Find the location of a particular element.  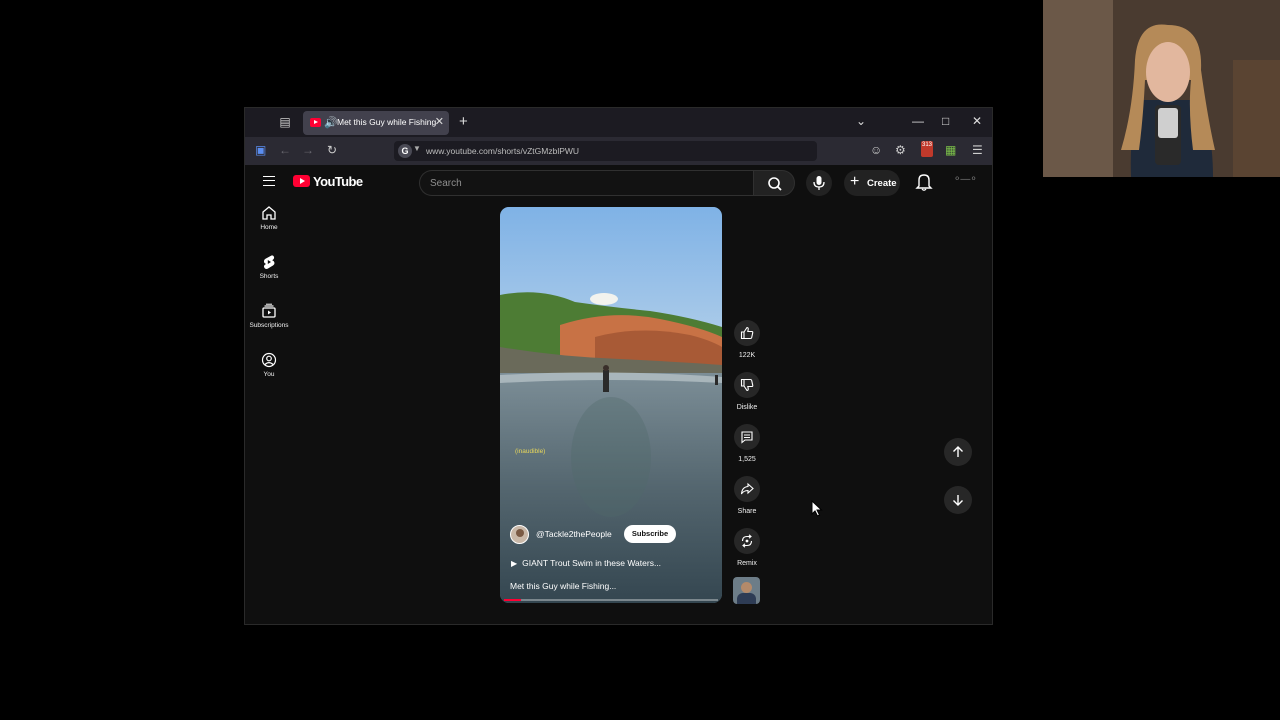

arrow-up-icon is located at coordinates (958, 451).